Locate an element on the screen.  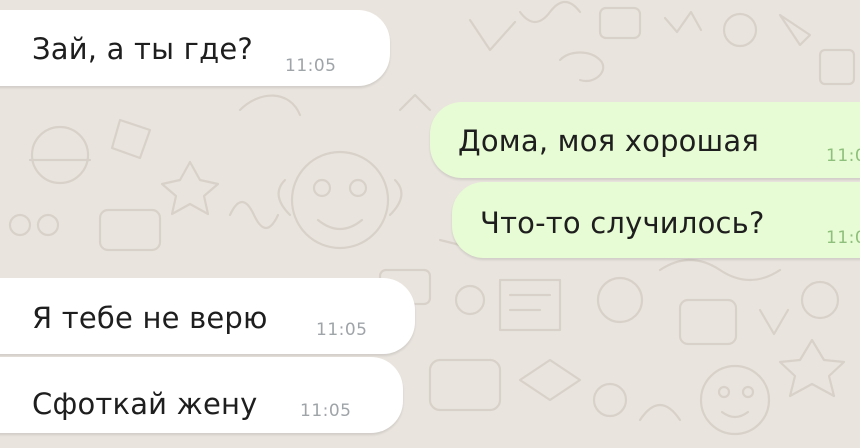
outgoing-message: Что-то случилось? 11:05 is located at coordinates (656, 220).